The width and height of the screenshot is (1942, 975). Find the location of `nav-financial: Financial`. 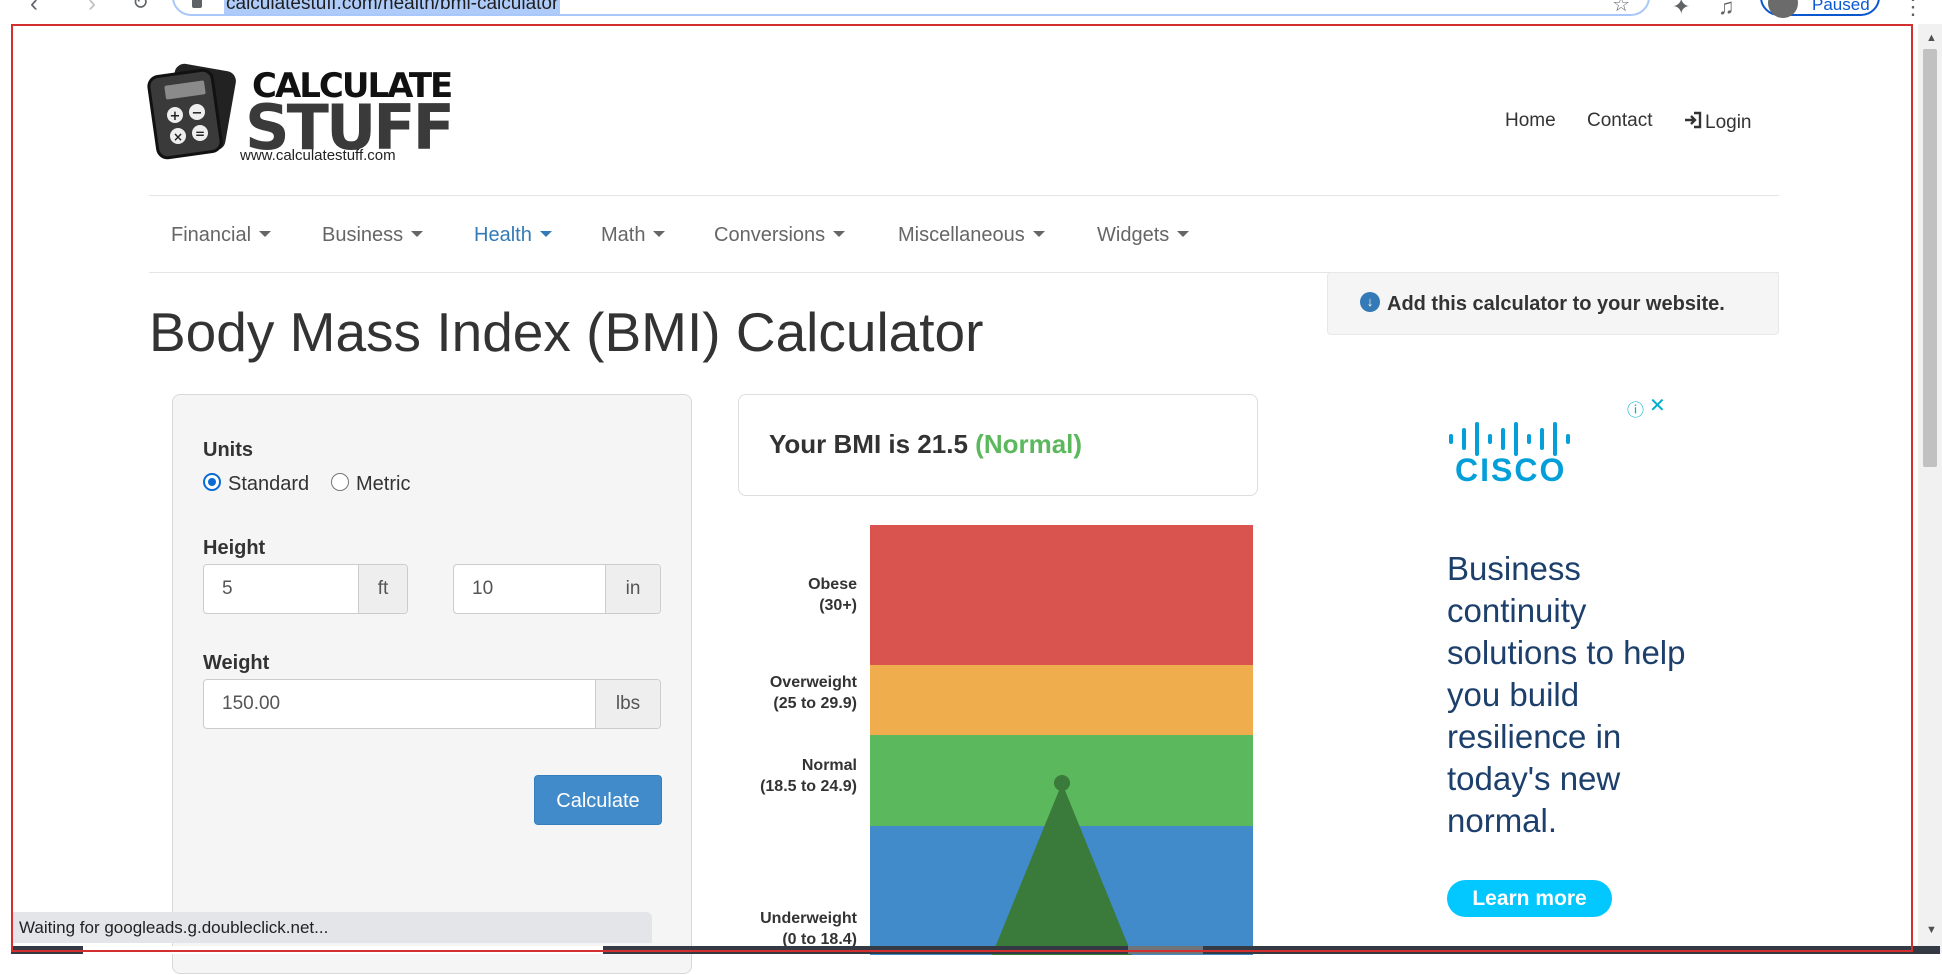

nav-financial: Financial is located at coordinates (221, 235).